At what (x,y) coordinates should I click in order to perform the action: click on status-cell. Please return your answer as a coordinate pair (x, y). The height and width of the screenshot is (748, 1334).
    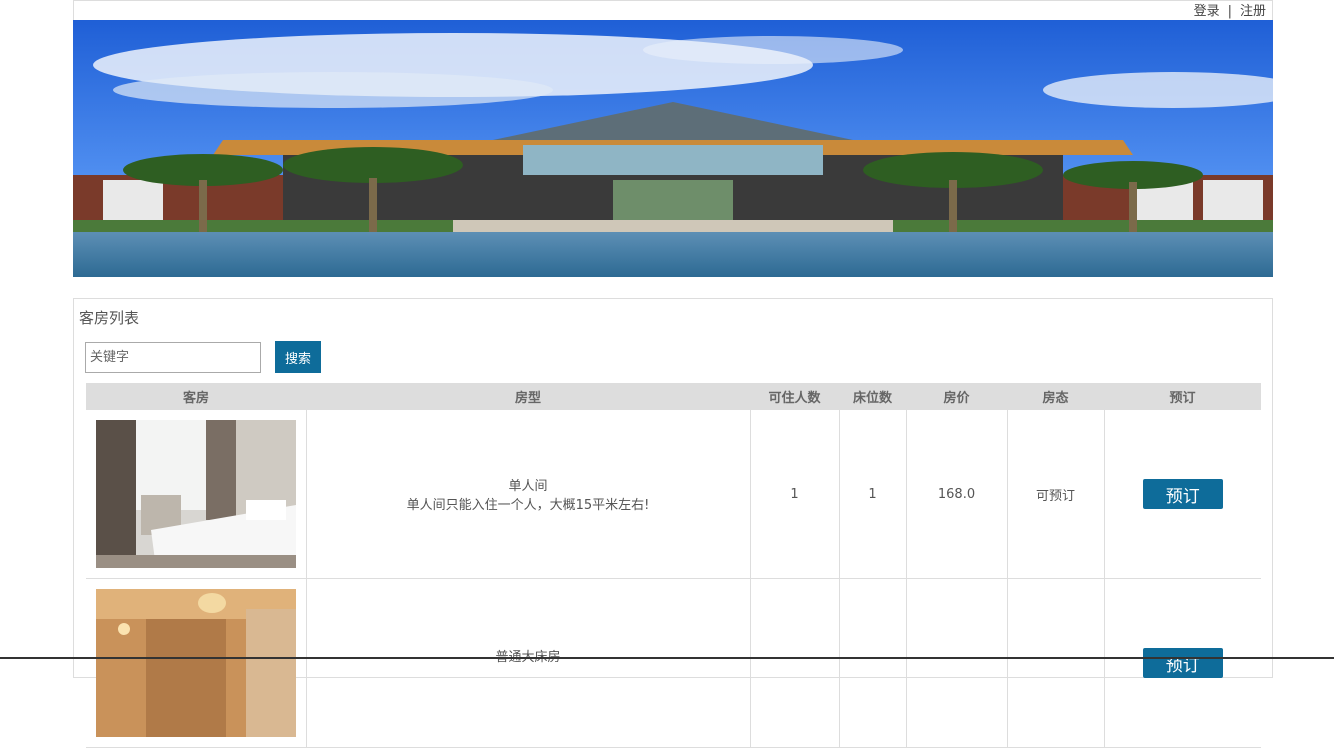
    Looking at the image, I should click on (1055, 663).